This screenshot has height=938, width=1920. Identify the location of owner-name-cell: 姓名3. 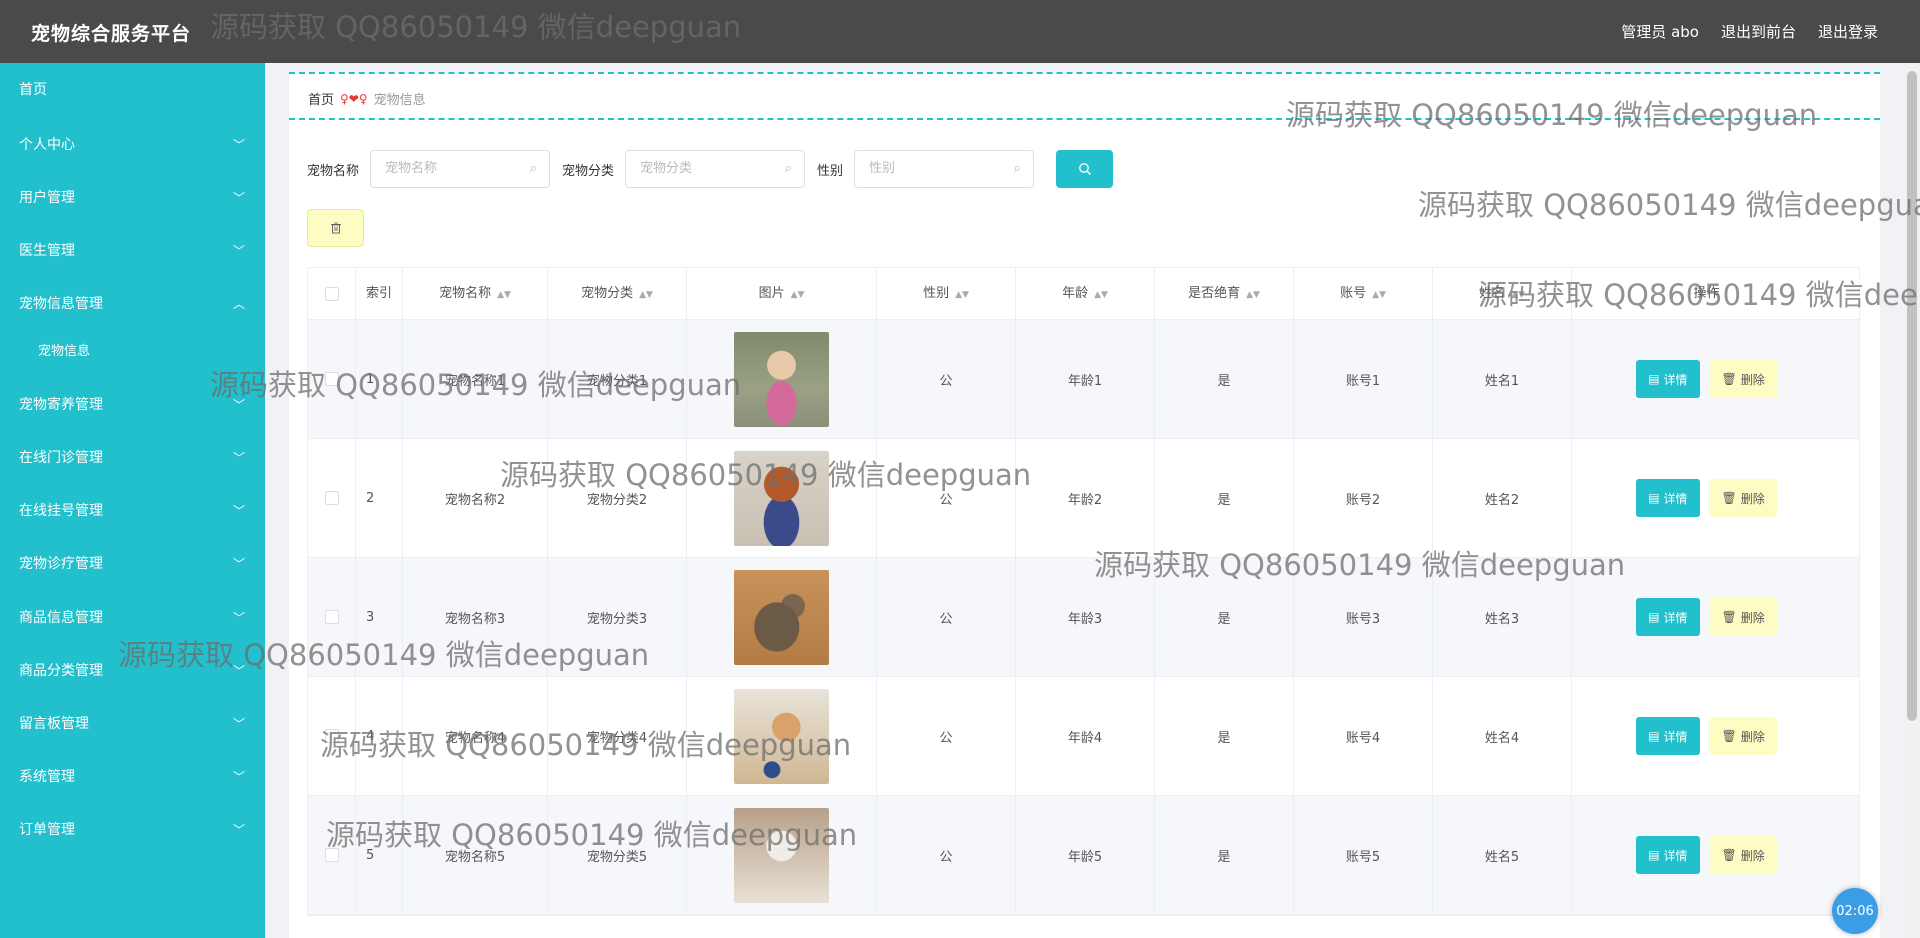
(1502, 617).